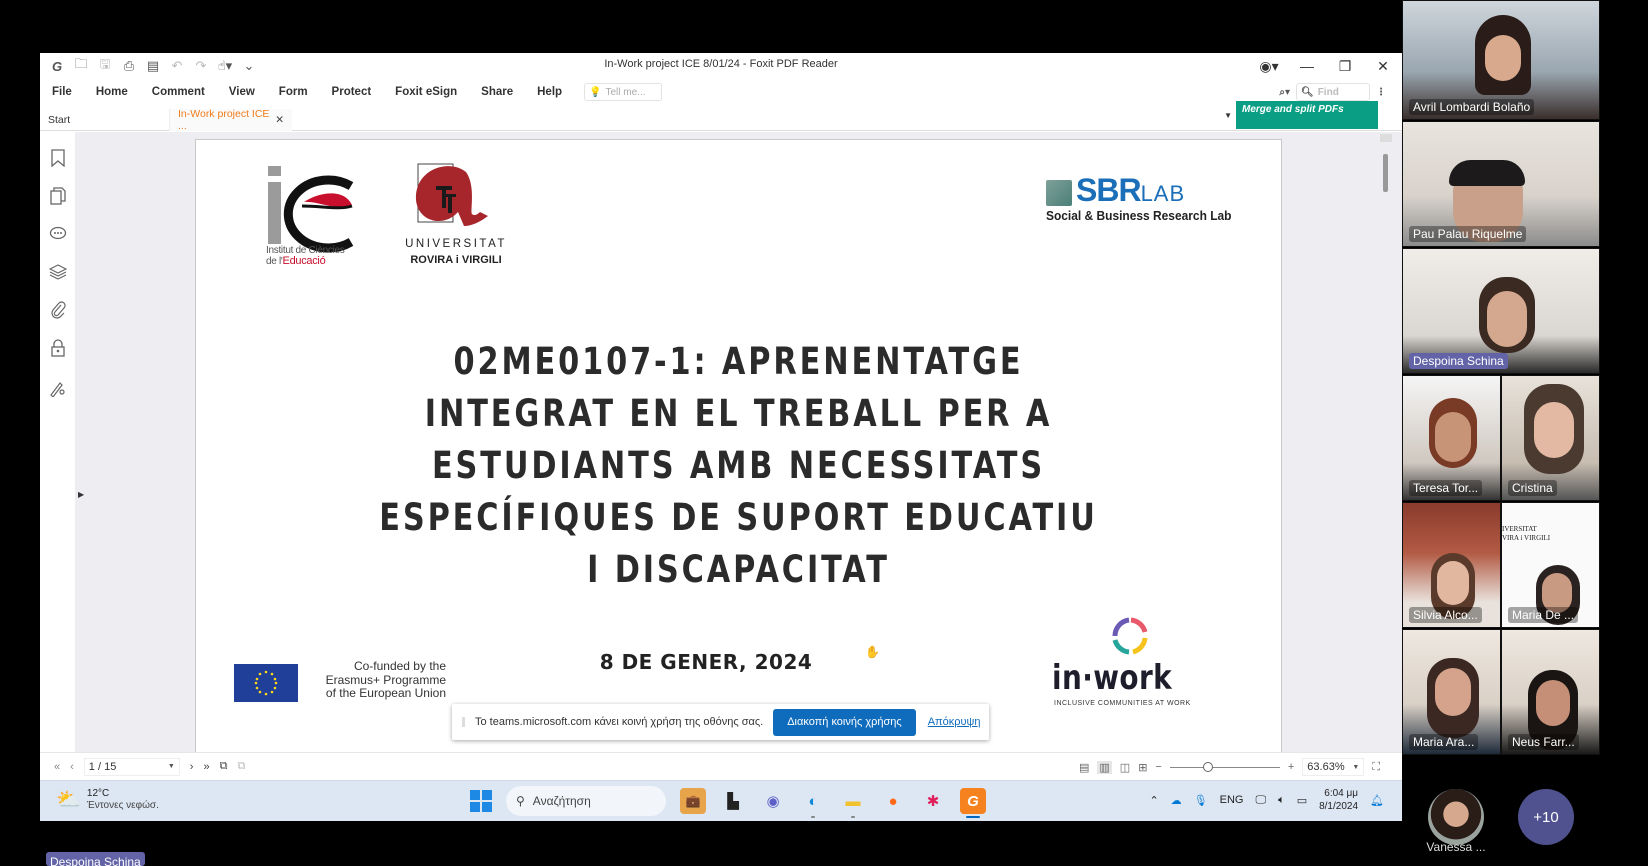  Describe the element at coordinates (1377, 800) in the screenshot. I see `notifications-bell-icon: 🔔︎` at that location.